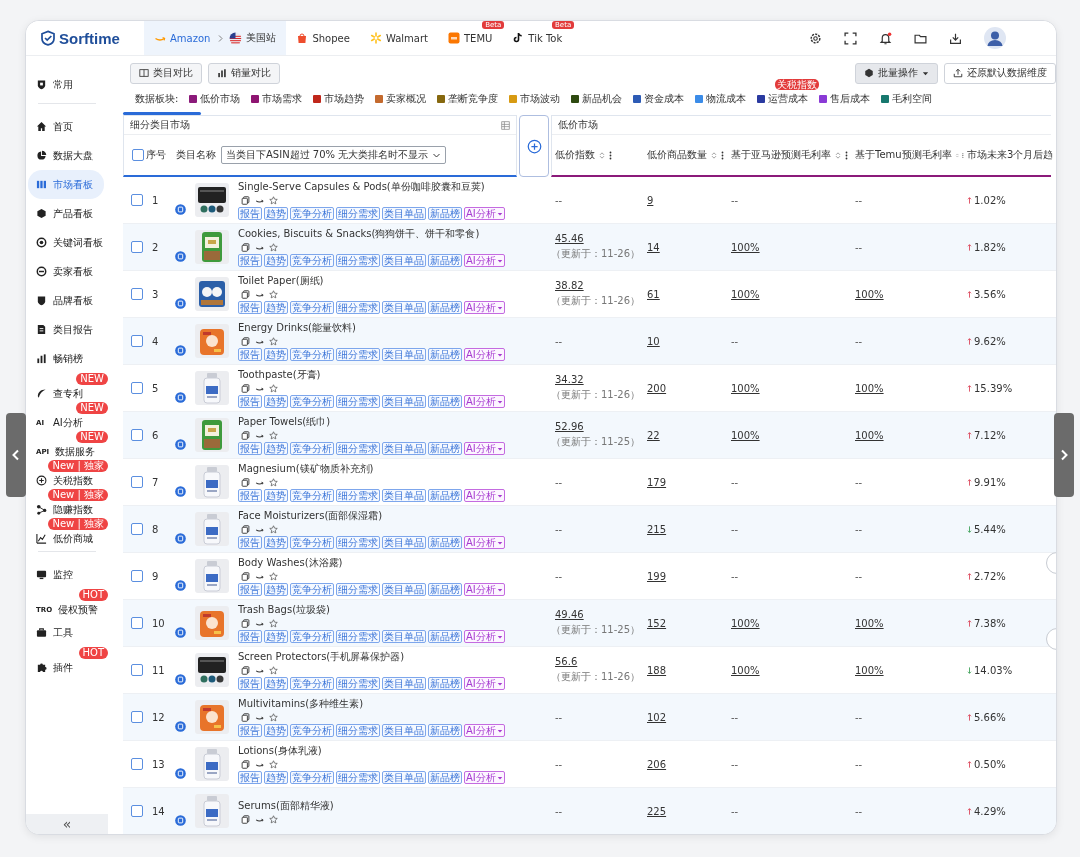  I want to click on avatar-icon, so click(995, 38).